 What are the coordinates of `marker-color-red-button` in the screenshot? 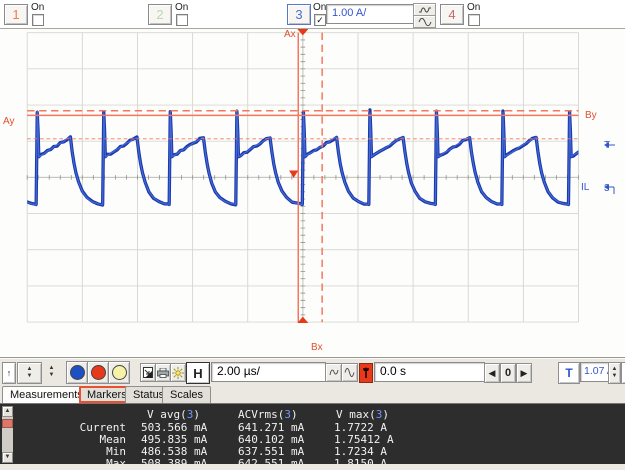 It's located at (98, 372).